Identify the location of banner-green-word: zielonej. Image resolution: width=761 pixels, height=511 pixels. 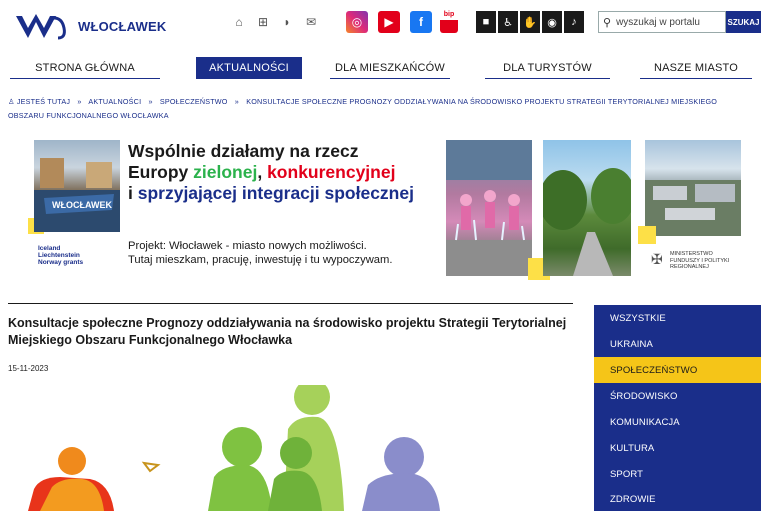
(225, 172).